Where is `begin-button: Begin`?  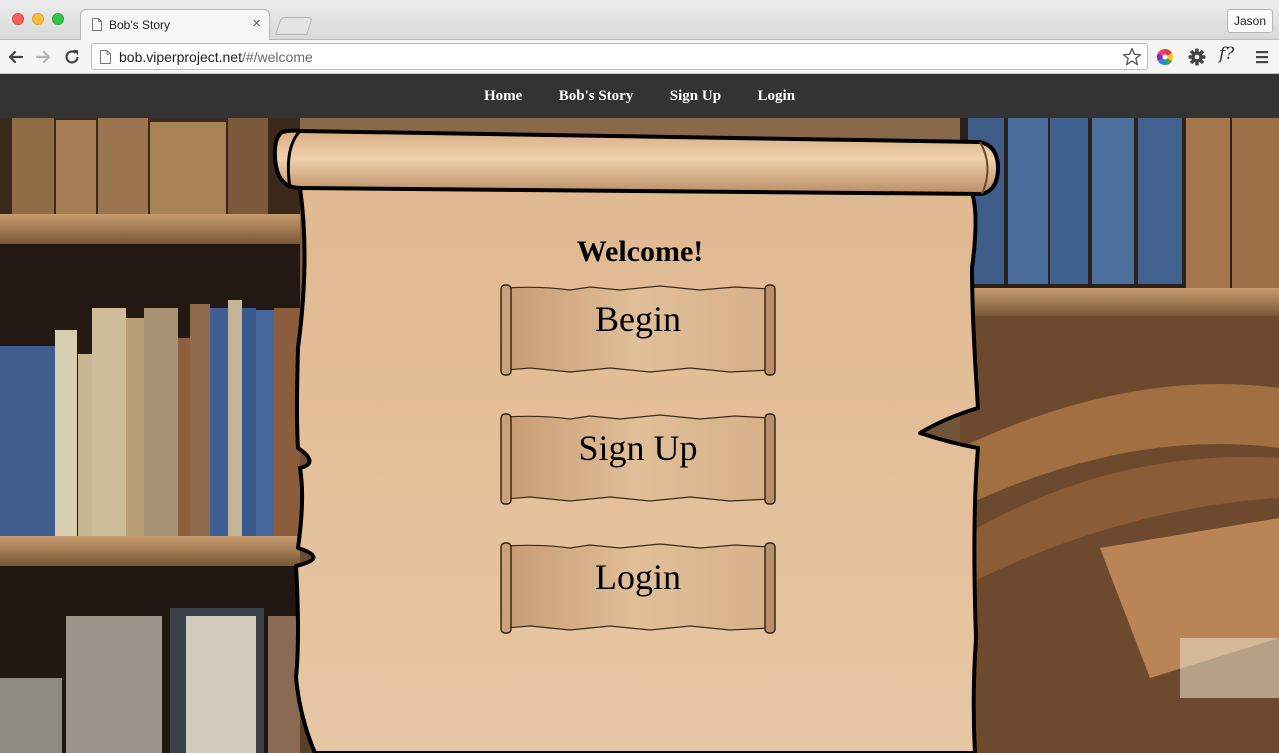
begin-button: Begin is located at coordinates (638, 330).